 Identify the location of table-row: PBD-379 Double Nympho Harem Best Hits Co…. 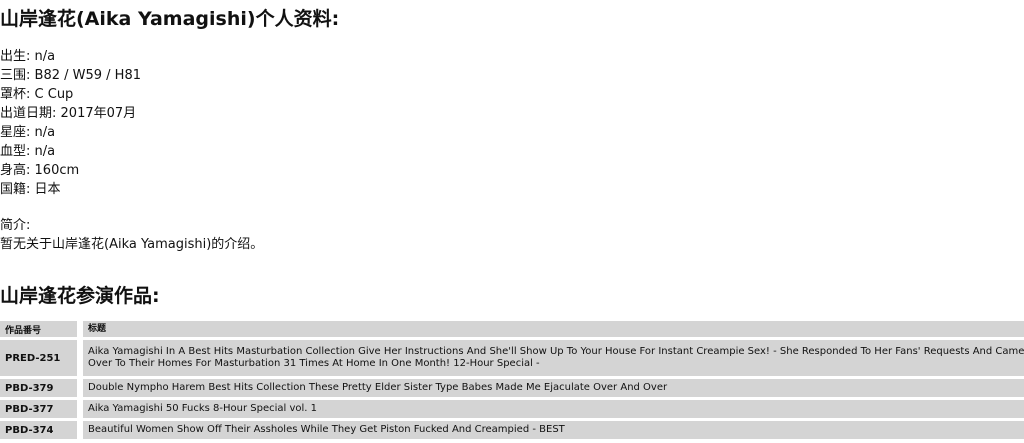
(512, 388).